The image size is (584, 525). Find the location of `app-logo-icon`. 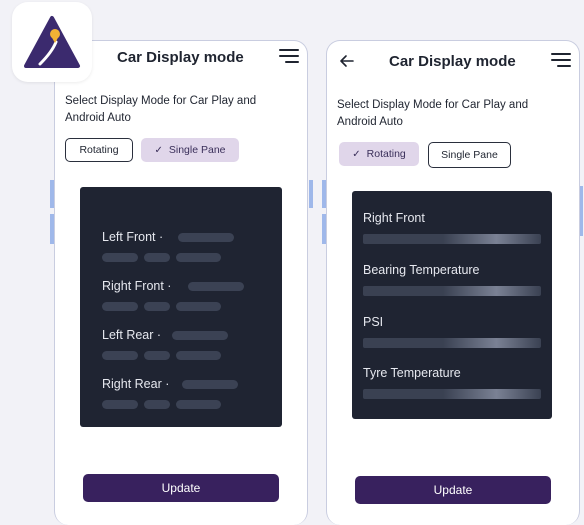

app-logo-icon is located at coordinates (52, 42).